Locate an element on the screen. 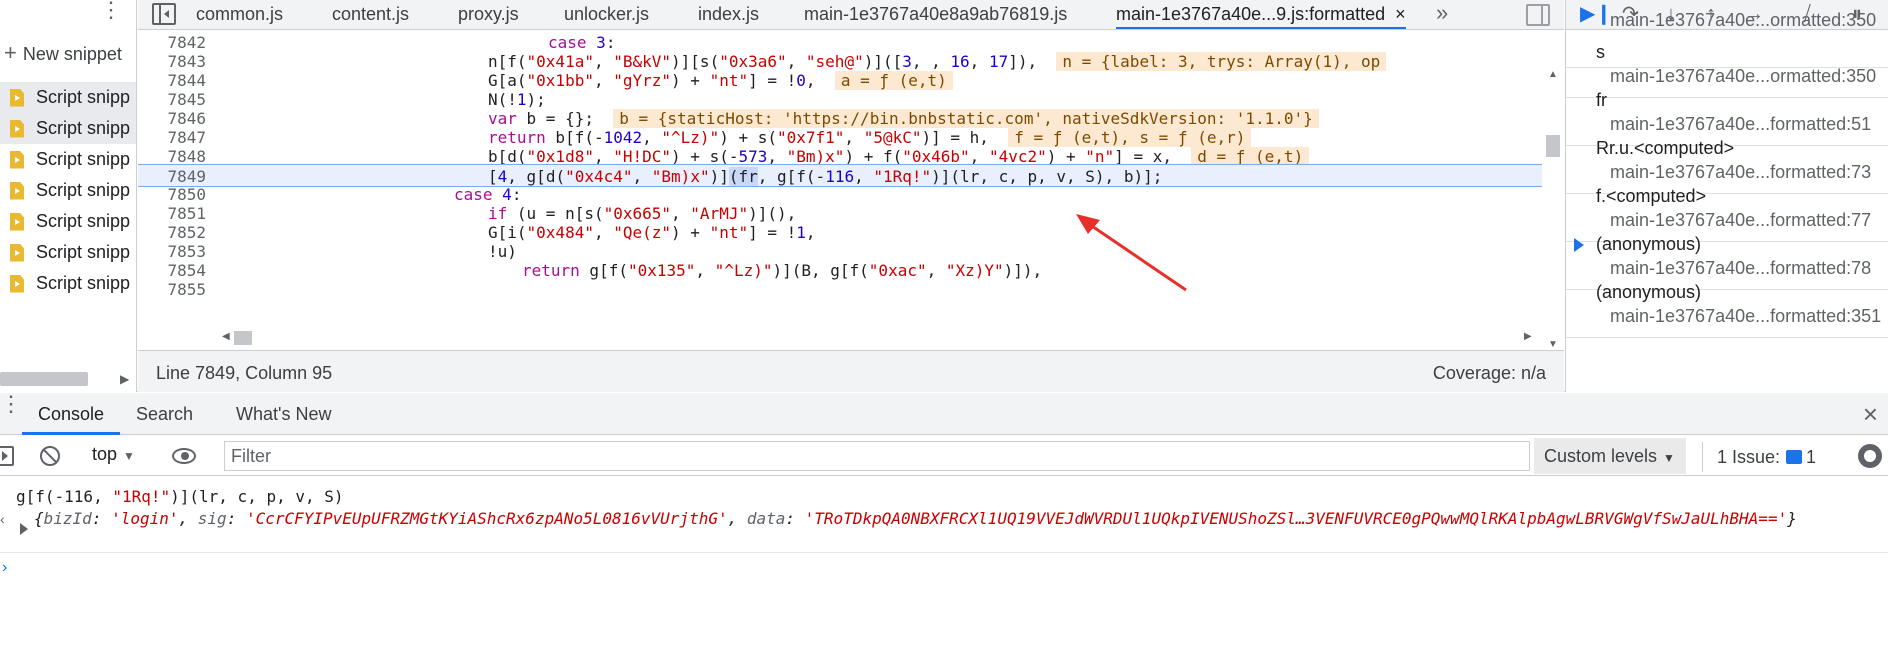 The width and height of the screenshot is (1888, 661). tab-main-js: main-1e3767a40e8a9ab76819.js is located at coordinates (935, 14).